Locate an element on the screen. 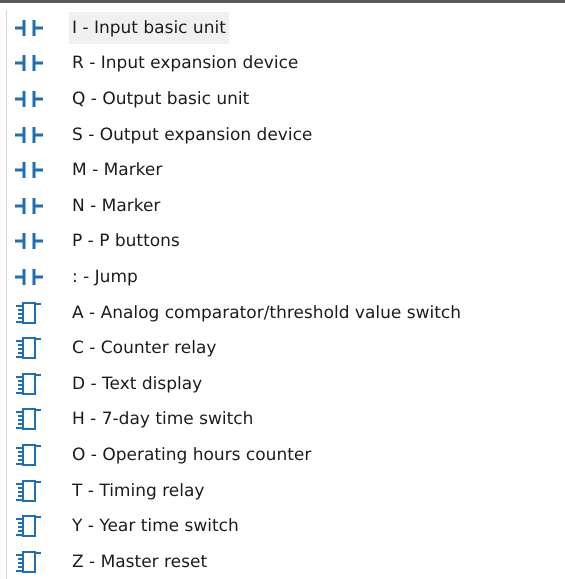 The width and height of the screenshot is (565, 579). list-item: R - Input expansion device is located at coordinates (185, 63).